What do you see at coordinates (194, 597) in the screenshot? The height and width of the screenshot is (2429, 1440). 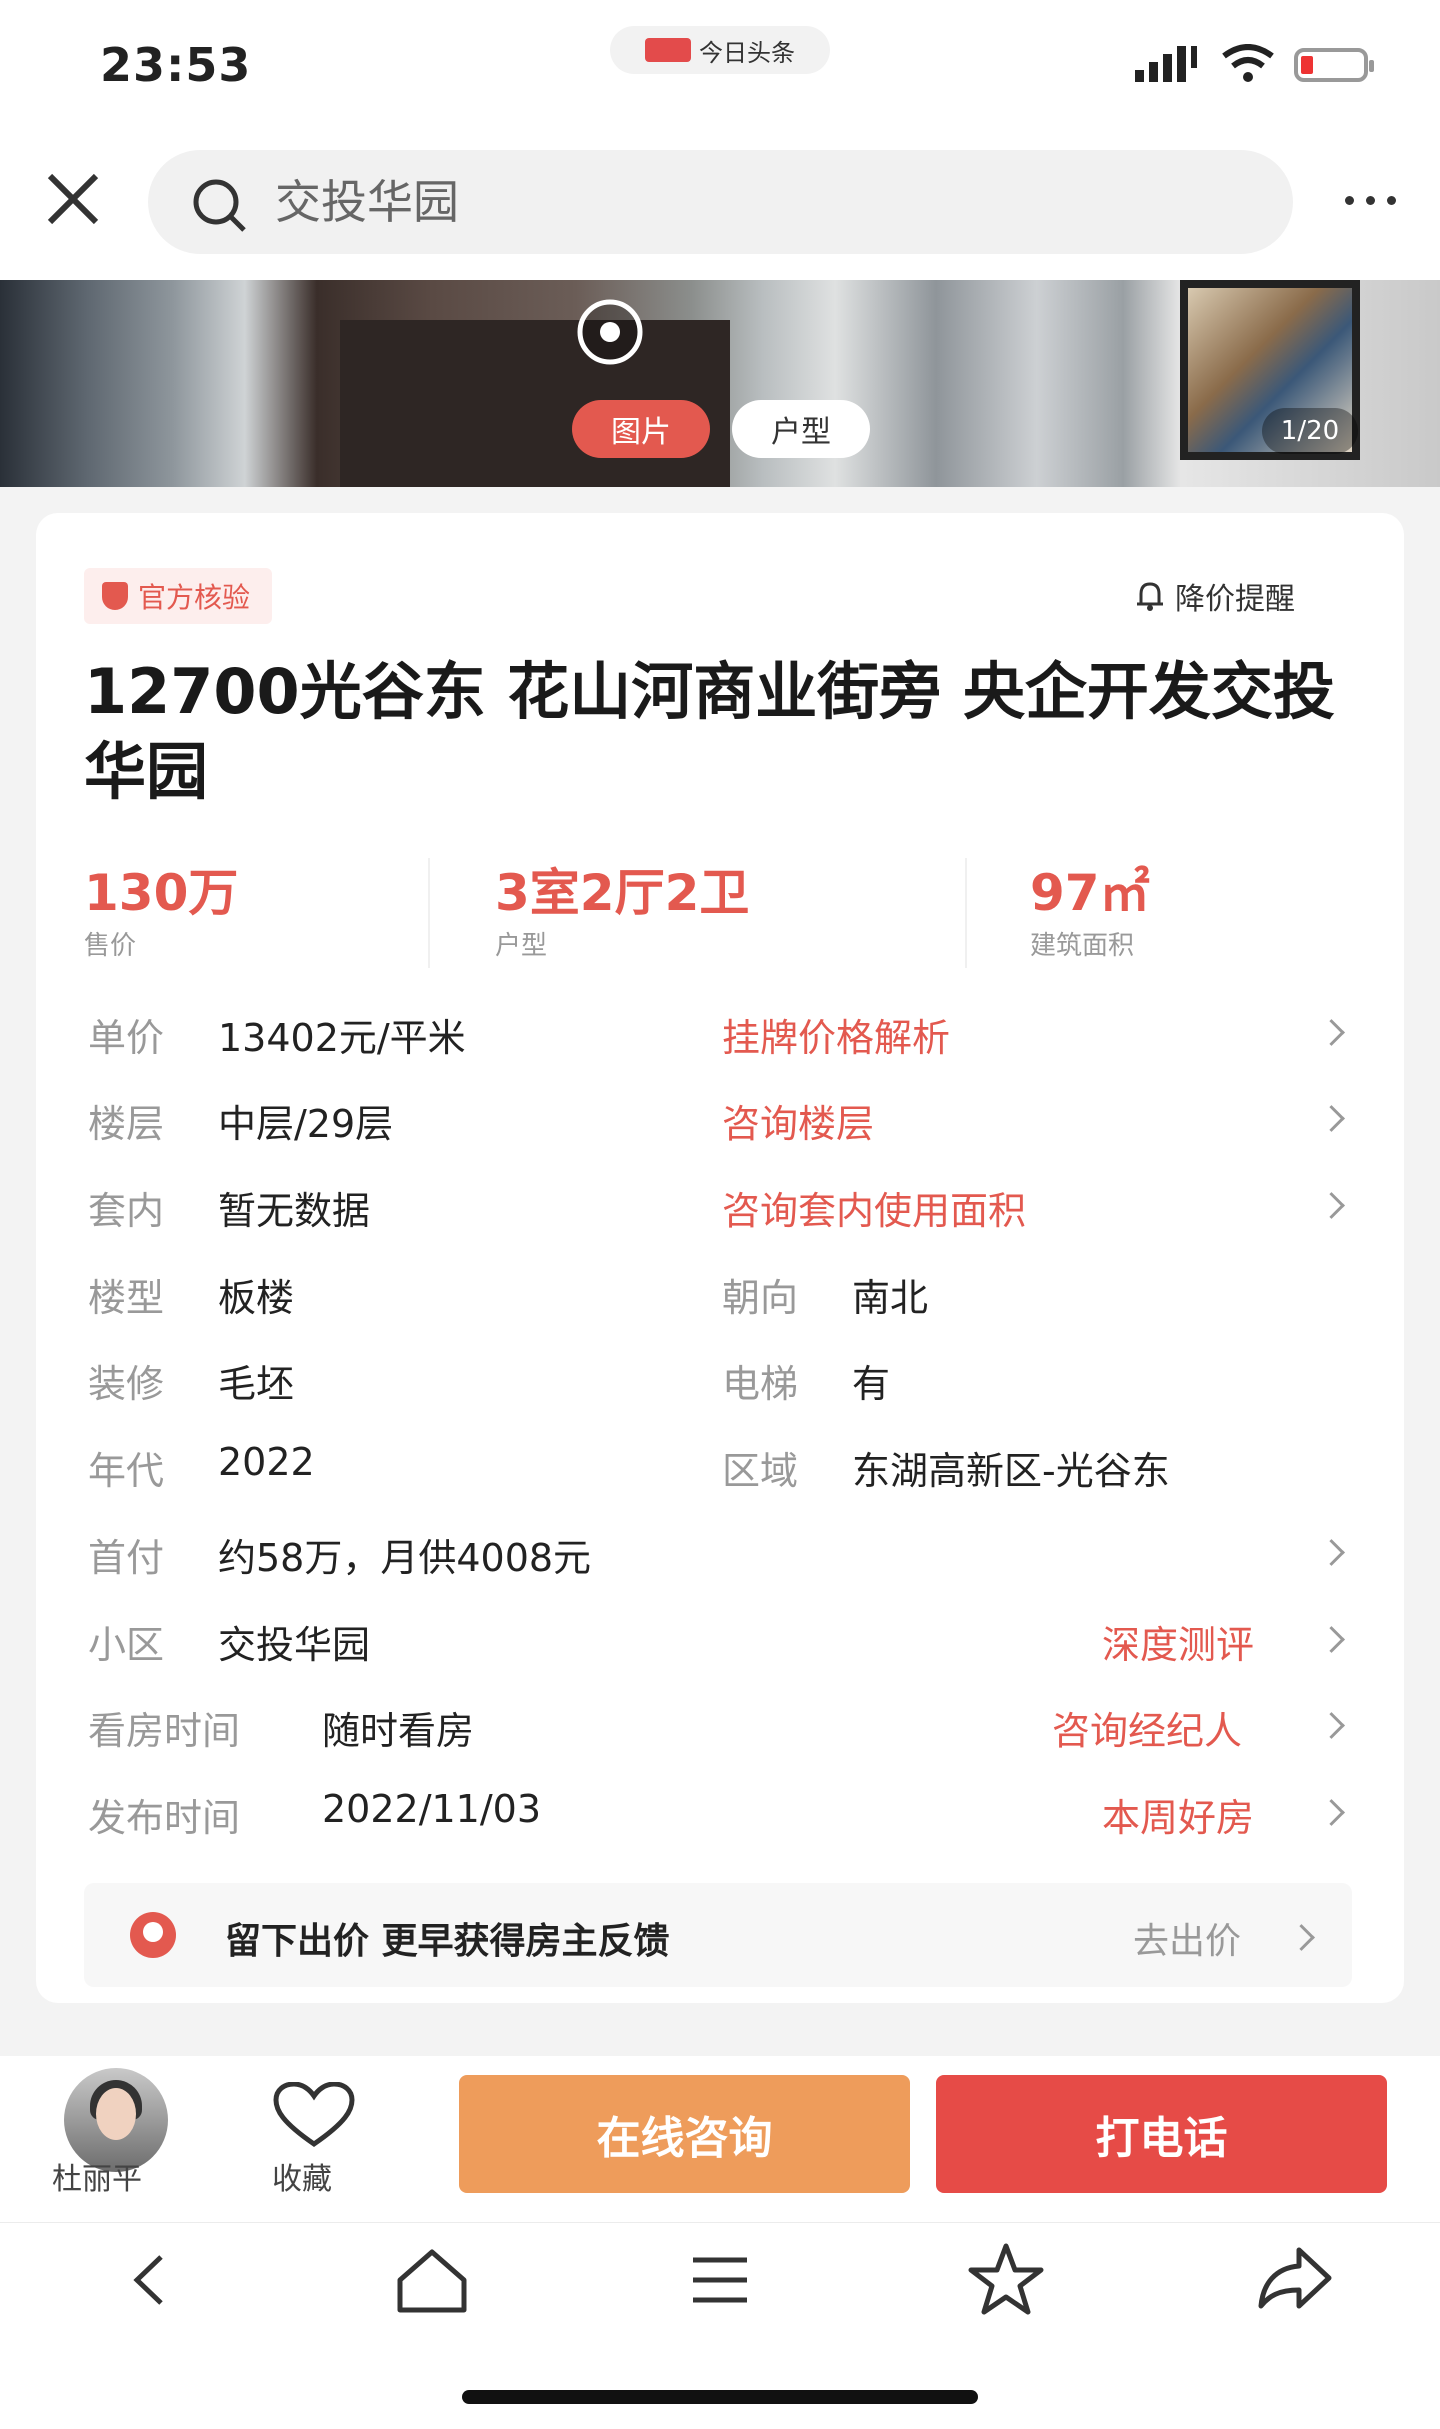 I see `verified-label: 官方核验` at bounding box center [194, 597].